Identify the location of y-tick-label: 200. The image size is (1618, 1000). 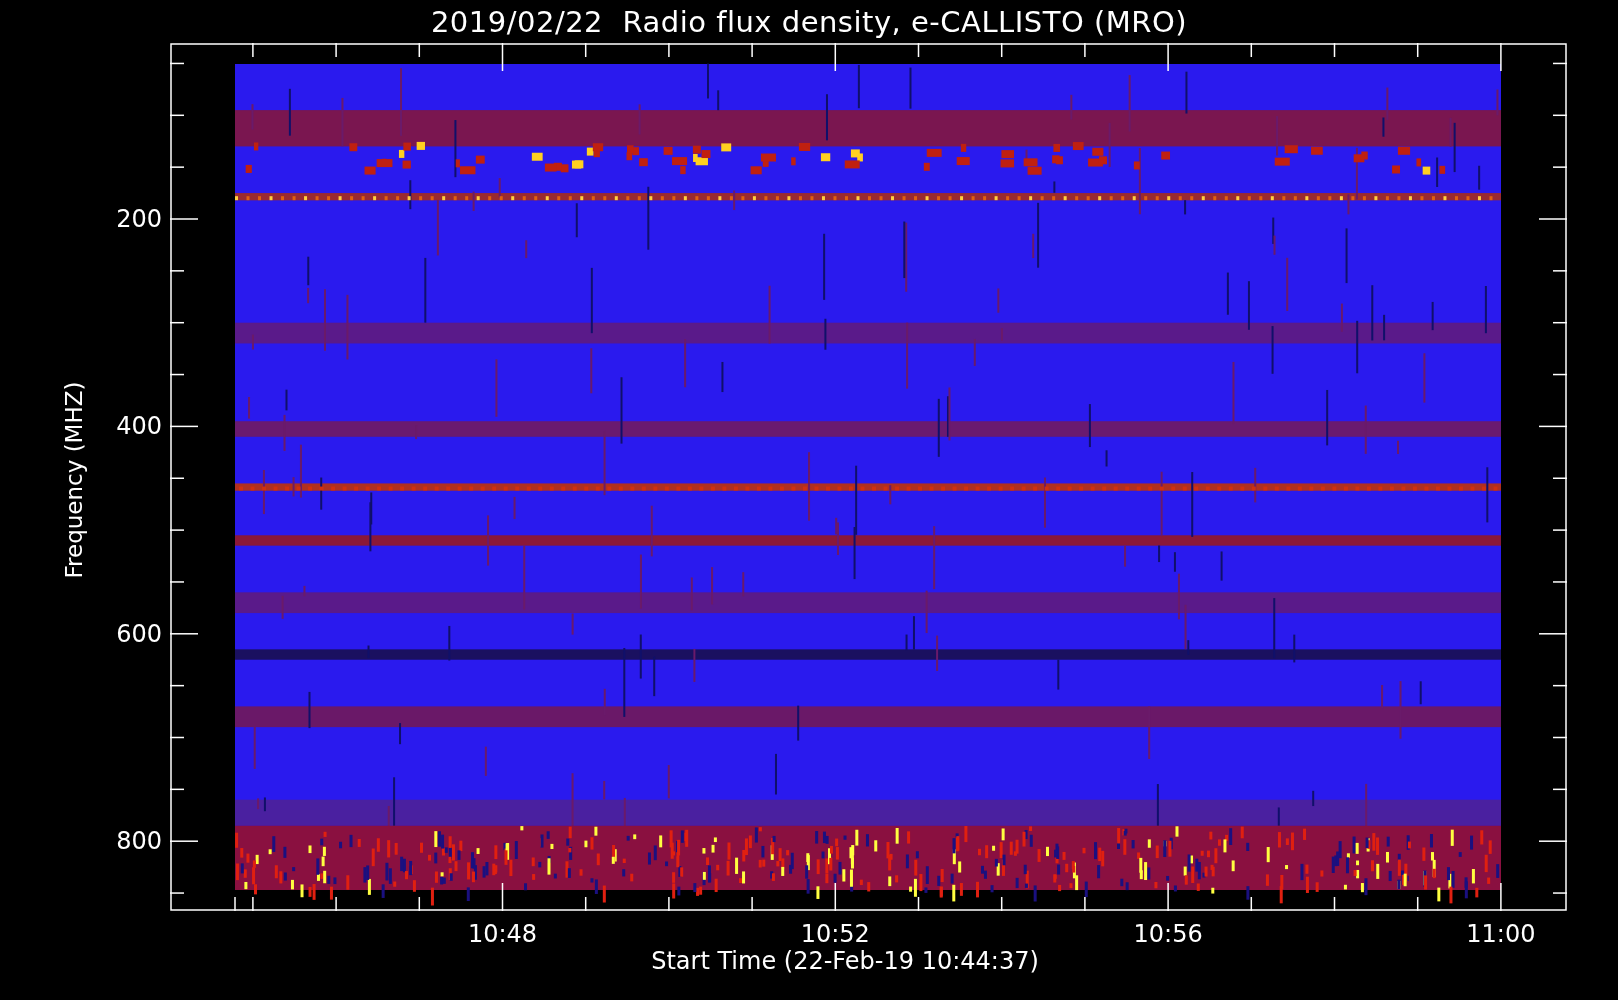
(139, 219).